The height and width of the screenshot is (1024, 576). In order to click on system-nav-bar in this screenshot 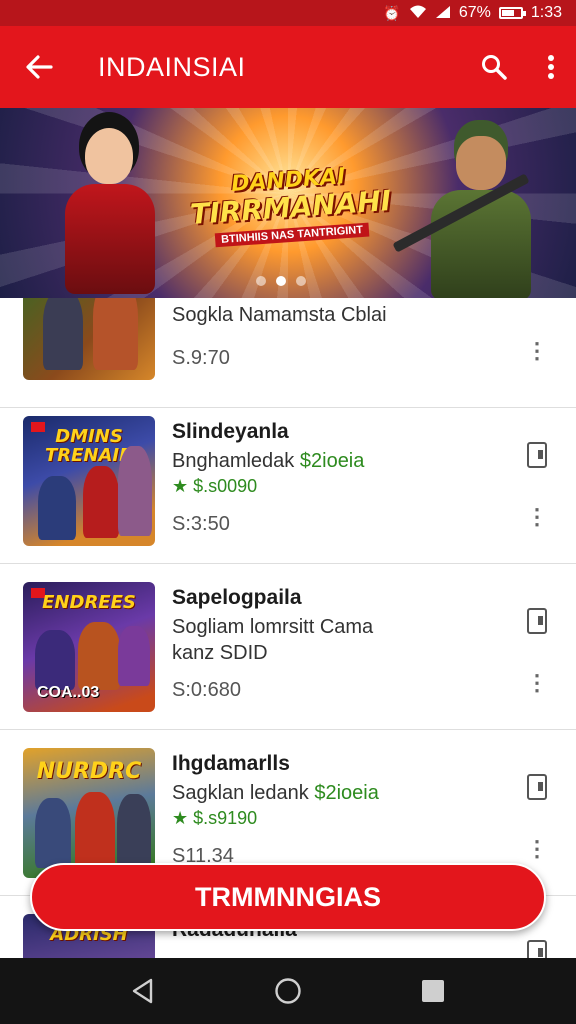, I will do `click(288, 991)`.